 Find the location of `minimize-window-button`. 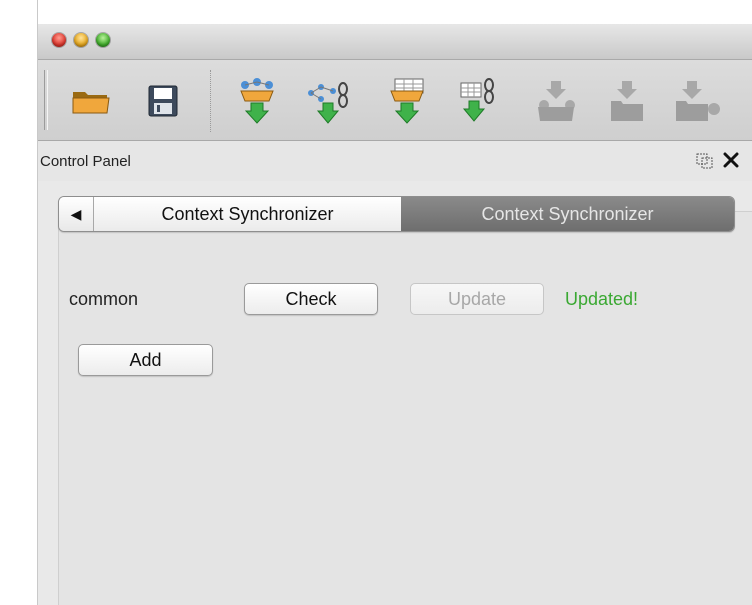

minimize-window-button is located at coordinates (81, 40).